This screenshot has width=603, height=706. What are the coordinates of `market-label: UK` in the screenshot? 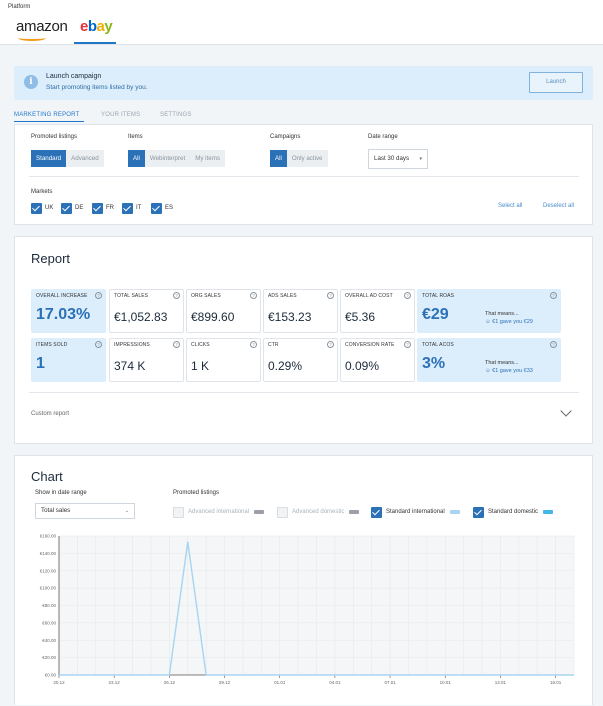 It's located at (49, 208).